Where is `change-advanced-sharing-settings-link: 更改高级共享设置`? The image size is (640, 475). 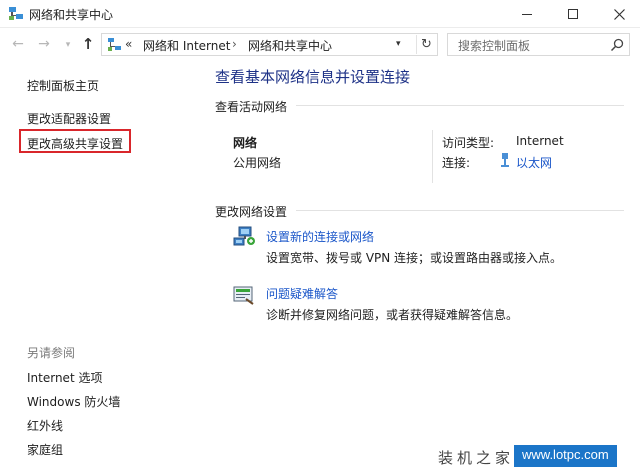 change-advanced-sharing-settings-link: 更改高级共享设置 is located at coordinates (75, 143).